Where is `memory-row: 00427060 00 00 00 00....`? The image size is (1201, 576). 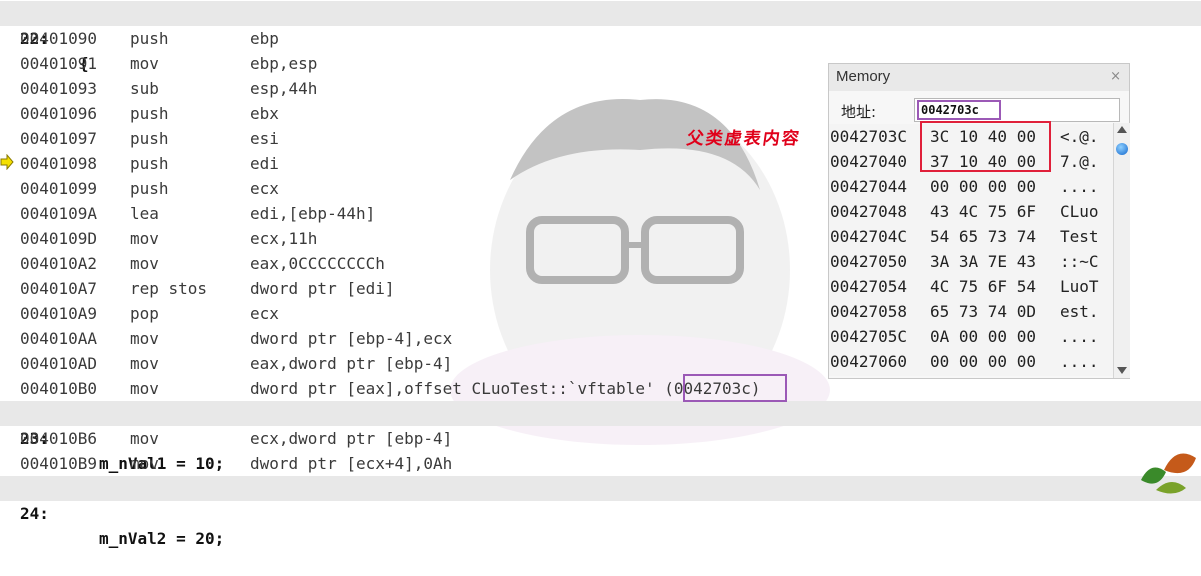 memory-row: 00427060 00 00 00 00.... is located at coordinates (972, 361).